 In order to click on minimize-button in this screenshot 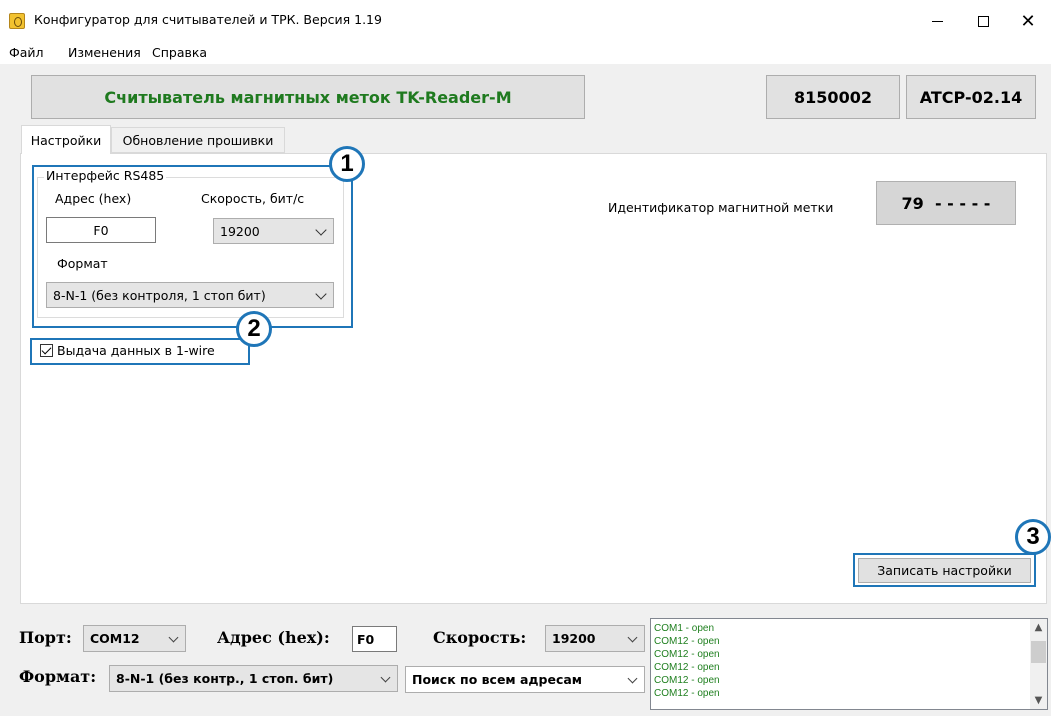, I will do `click(937, 21)`.